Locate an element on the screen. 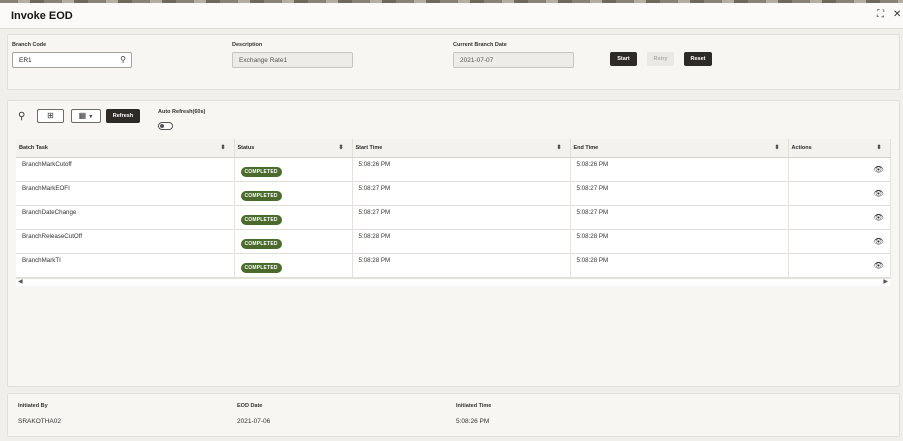 Image resolution: width=903 pixels, height=441 pixels. column-header-start-time: Start Time ⬍ is located at coordinates (461, 148).